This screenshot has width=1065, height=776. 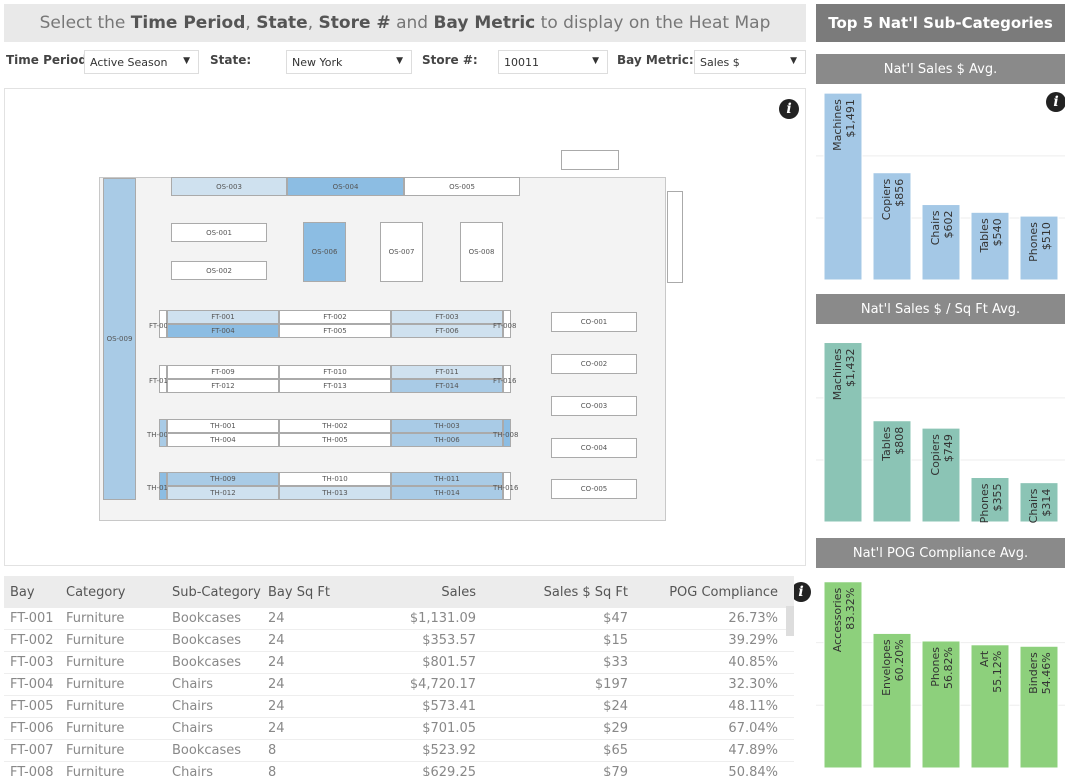 What do you see at coordinates (345, 186) in the screenshot?
I see `bay-os-004: OS-004` at bounding box center [345, 186].